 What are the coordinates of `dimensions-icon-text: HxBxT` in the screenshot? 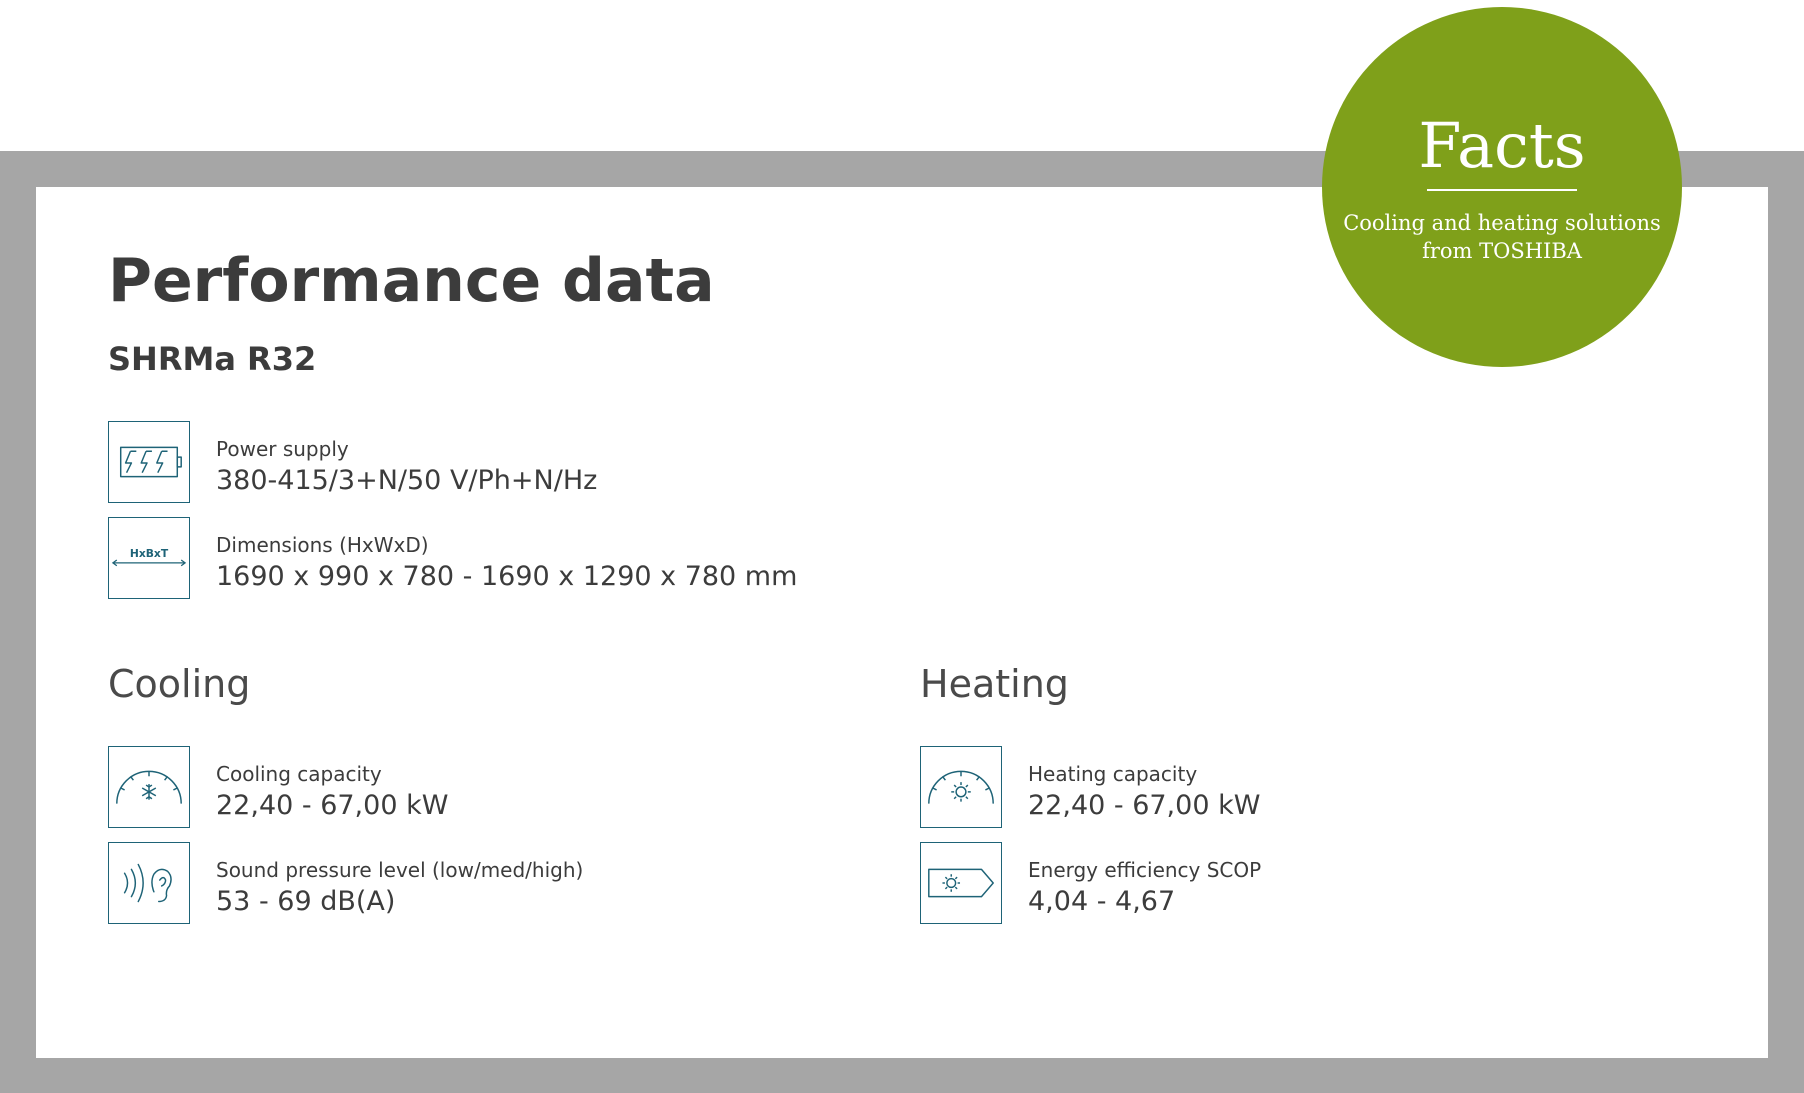 It's located at (149, 553).